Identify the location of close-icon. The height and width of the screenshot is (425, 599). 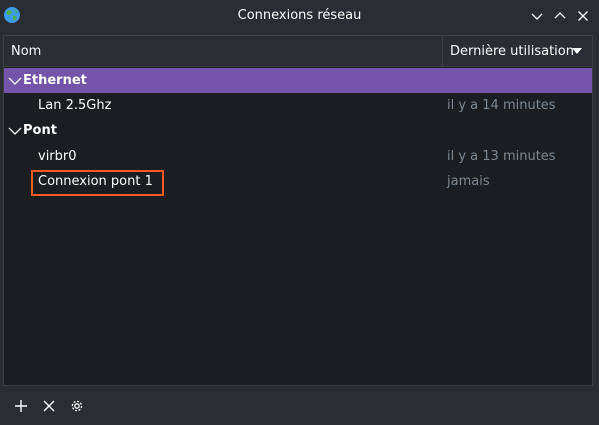
(583, 16).